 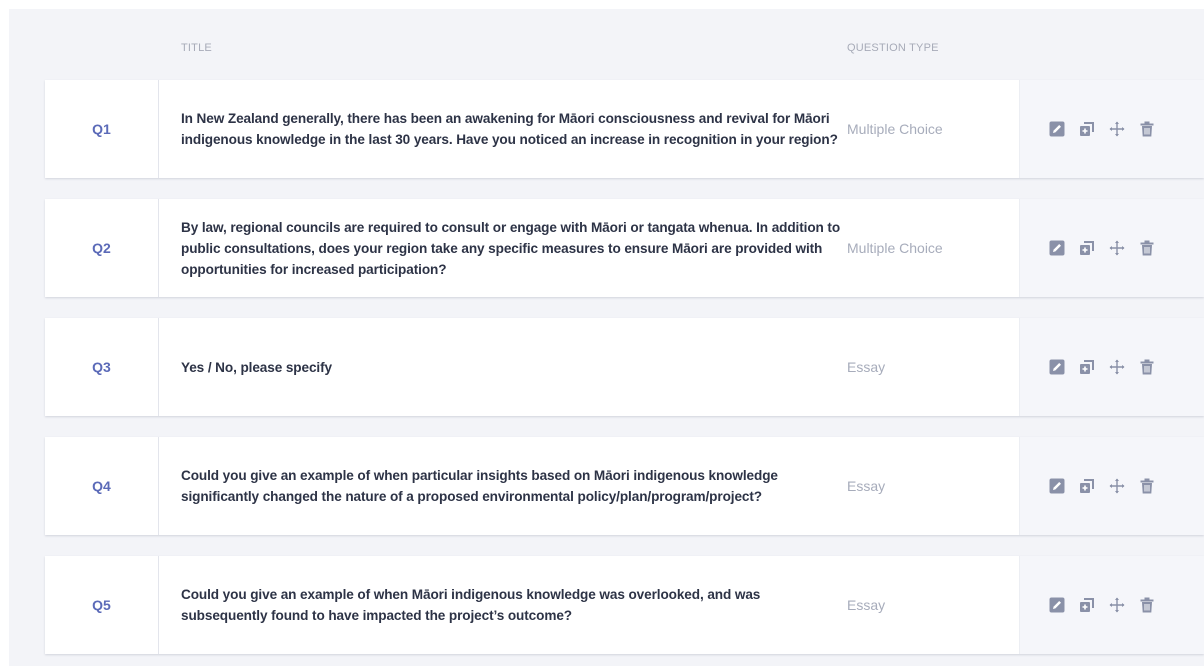 I want to click on question-number: Q1, so click(x=102, y=129).